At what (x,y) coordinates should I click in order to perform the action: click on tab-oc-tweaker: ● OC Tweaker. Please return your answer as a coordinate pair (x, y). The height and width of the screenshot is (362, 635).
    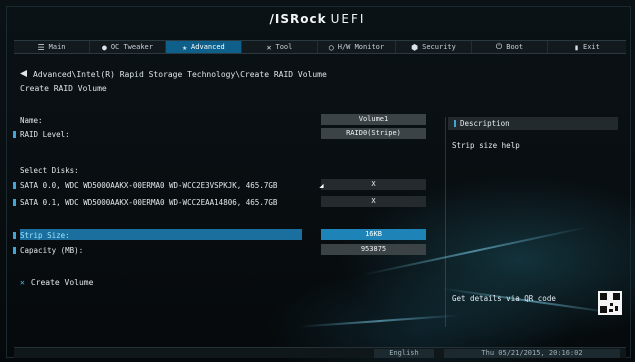
    Looking at the image, I should click on (128, 47).